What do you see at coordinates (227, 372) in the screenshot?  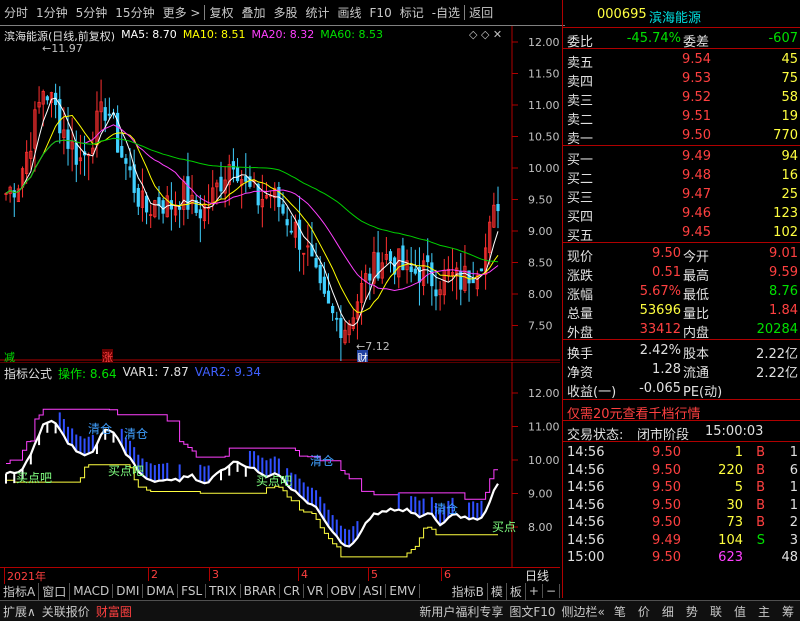 I see `indicator-var2: VAR2: 9.34` at bounding box center [227, 372].